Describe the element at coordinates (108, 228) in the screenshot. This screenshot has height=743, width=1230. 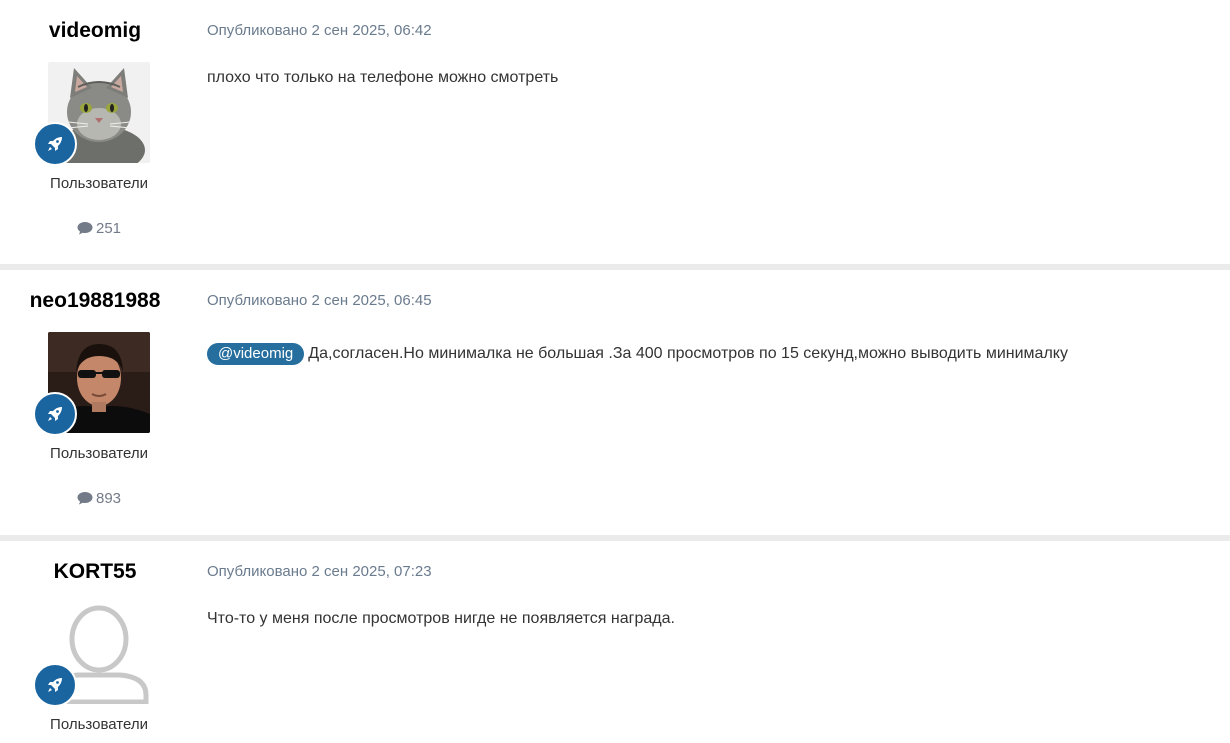
I see `post-count-value: 251` at that location.